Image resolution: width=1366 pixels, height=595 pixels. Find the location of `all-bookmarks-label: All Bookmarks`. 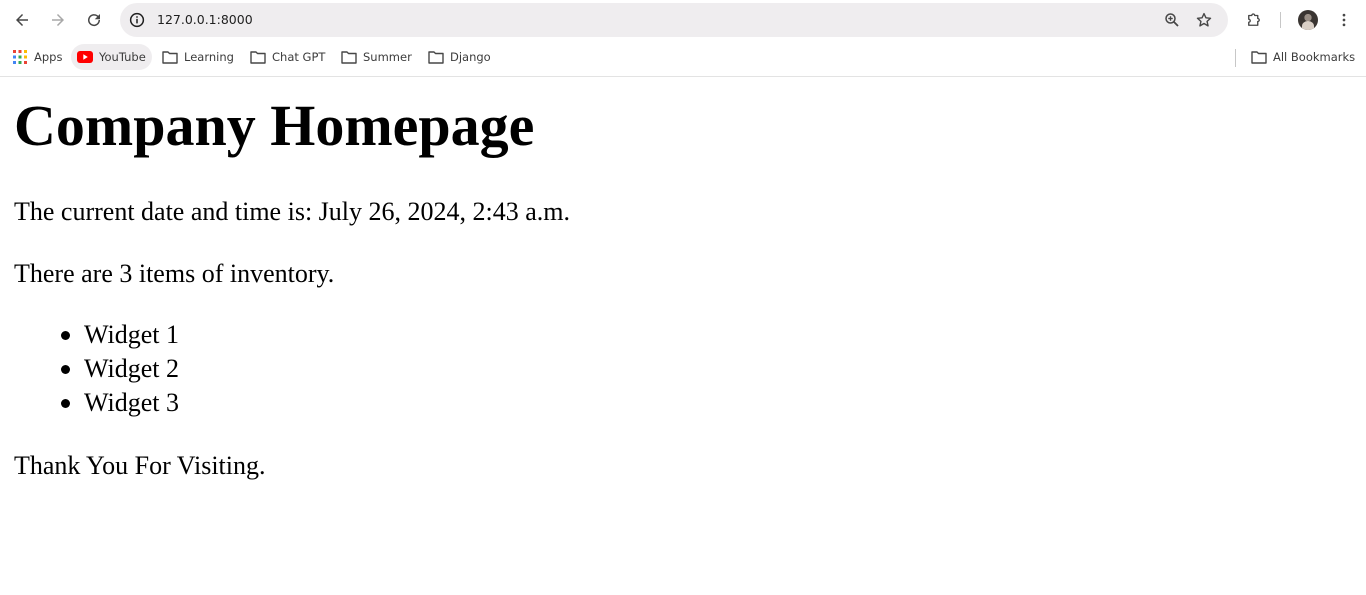

all-bookmarks-label: All Bookmarks is located at coordinates (1314, 57).